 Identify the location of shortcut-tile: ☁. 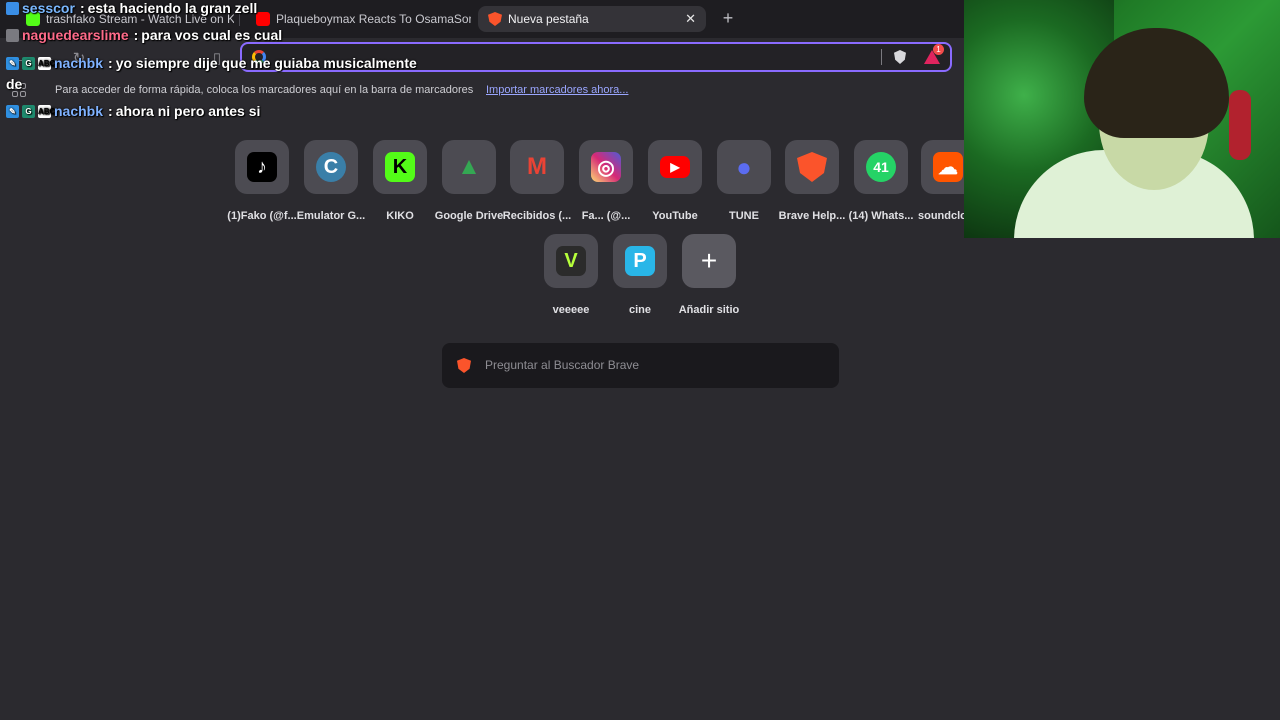
(942, 167).